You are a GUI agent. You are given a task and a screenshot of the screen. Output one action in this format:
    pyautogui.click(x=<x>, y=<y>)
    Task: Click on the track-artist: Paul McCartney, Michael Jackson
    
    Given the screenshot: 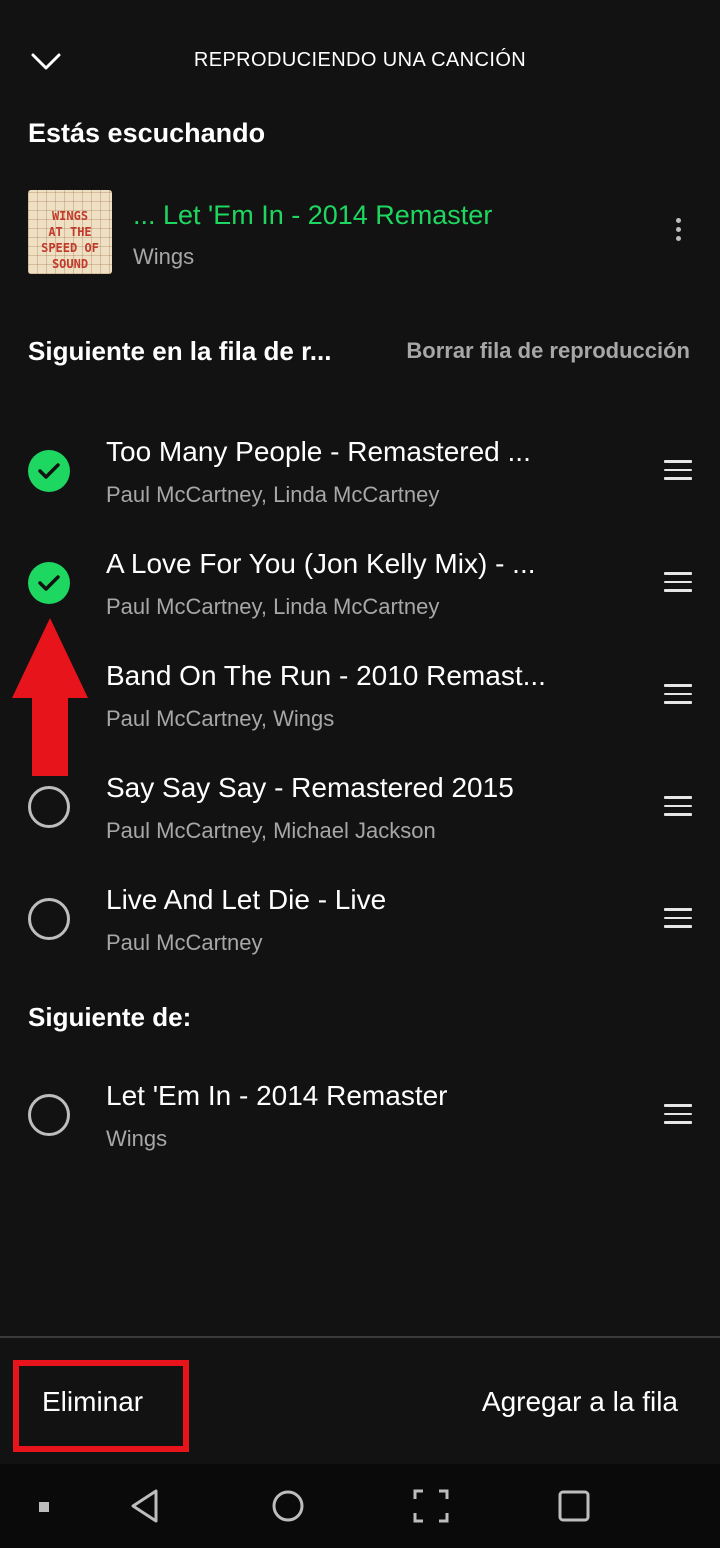 What is the action you would take?
    pyautogui.click(x=271, y=830)
    